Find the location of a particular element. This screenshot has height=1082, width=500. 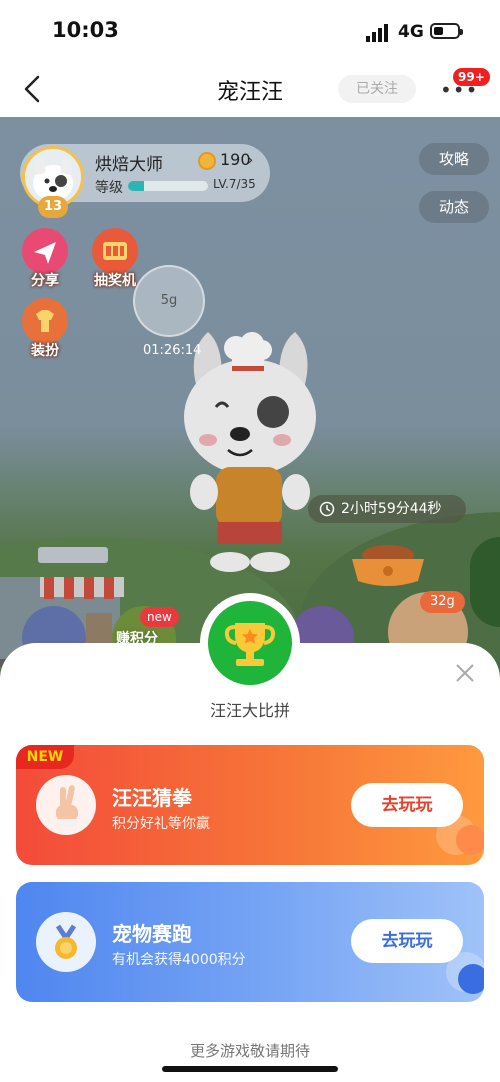

new-label: NEW is located at coordinates (45, 757).